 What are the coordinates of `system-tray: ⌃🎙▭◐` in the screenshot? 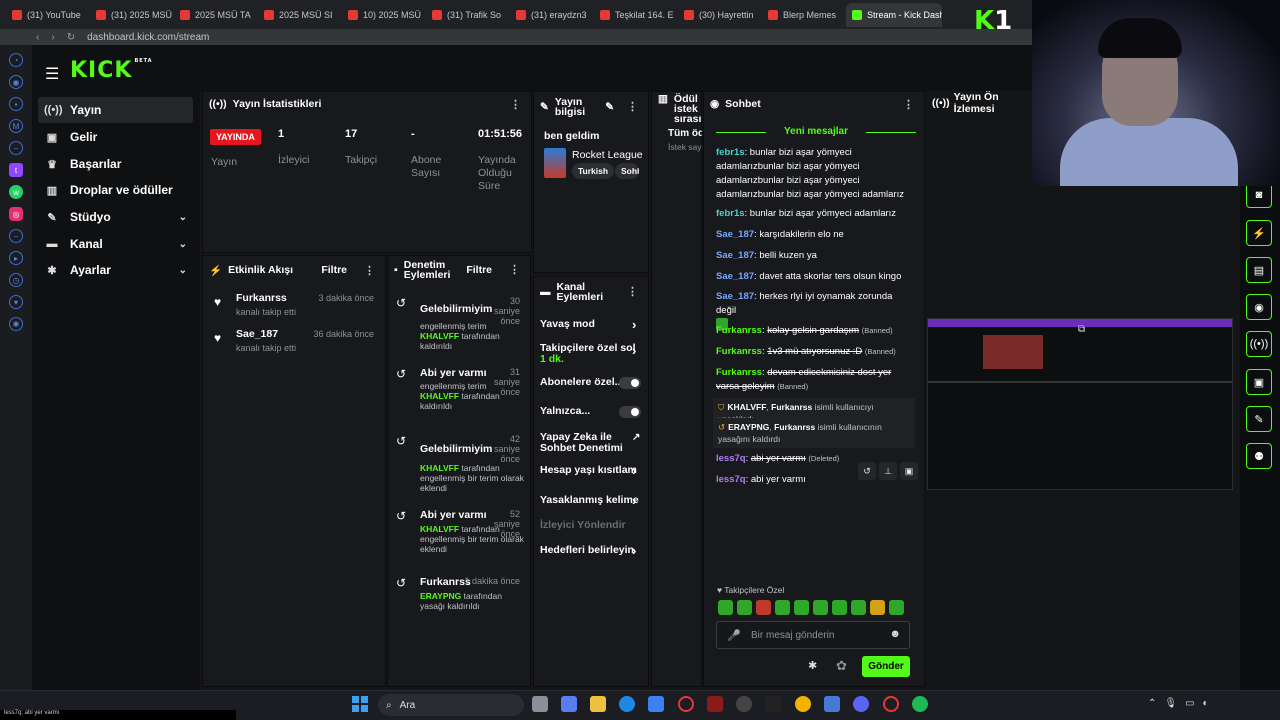 It's located at (1182, 703).